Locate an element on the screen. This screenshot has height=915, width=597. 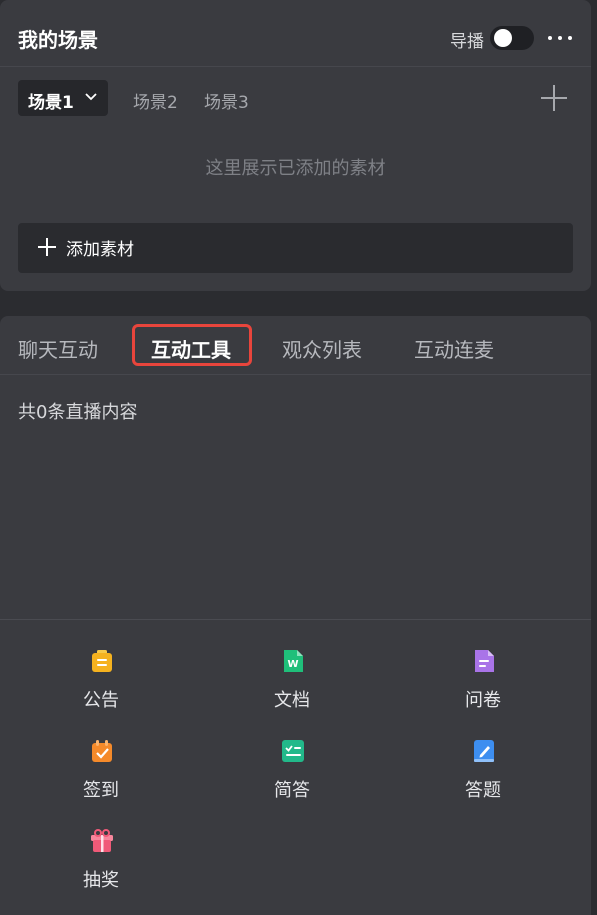
tab-interaction-tools: 互动工具 is located at coordinates (191, 348).